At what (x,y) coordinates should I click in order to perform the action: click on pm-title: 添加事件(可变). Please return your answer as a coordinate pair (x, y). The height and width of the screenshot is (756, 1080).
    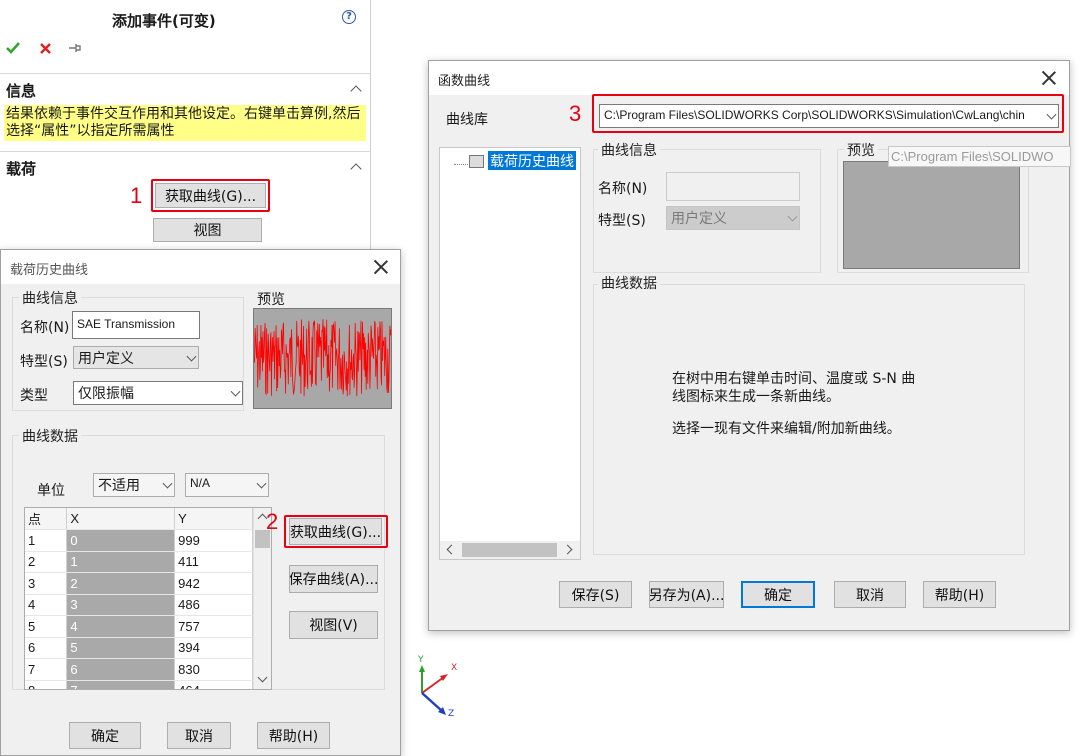
    Looking at the image, I should click on (164, 21).